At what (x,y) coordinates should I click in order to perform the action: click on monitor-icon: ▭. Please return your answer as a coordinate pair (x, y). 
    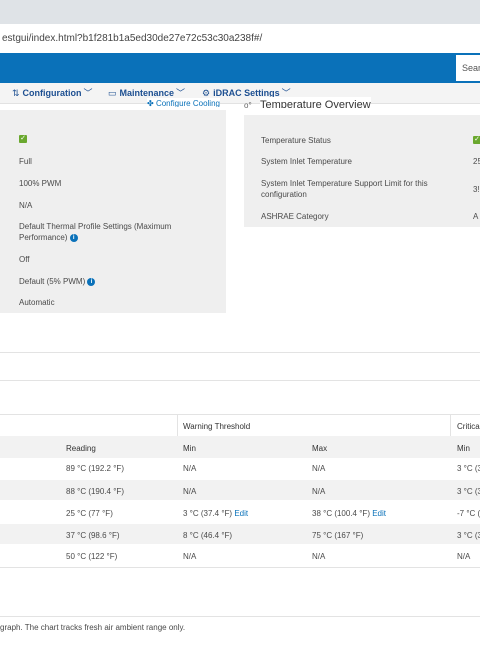
    Looking at the image, I should click on (112, 93).